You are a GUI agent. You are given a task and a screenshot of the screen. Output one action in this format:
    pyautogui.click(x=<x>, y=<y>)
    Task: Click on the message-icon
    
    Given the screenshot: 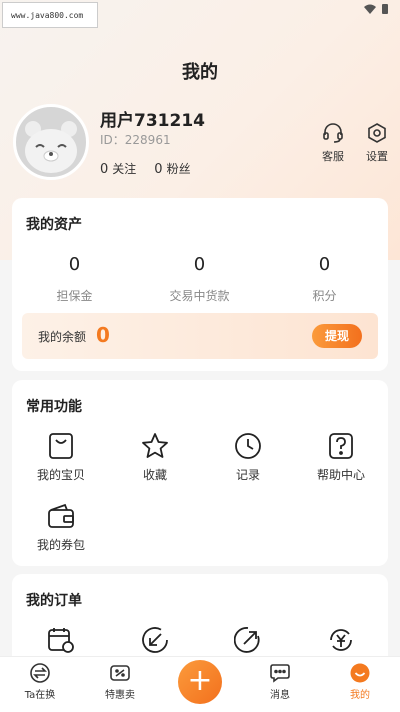 What is the action you would take?
    pyautogui.click(x=280, y=673)
    